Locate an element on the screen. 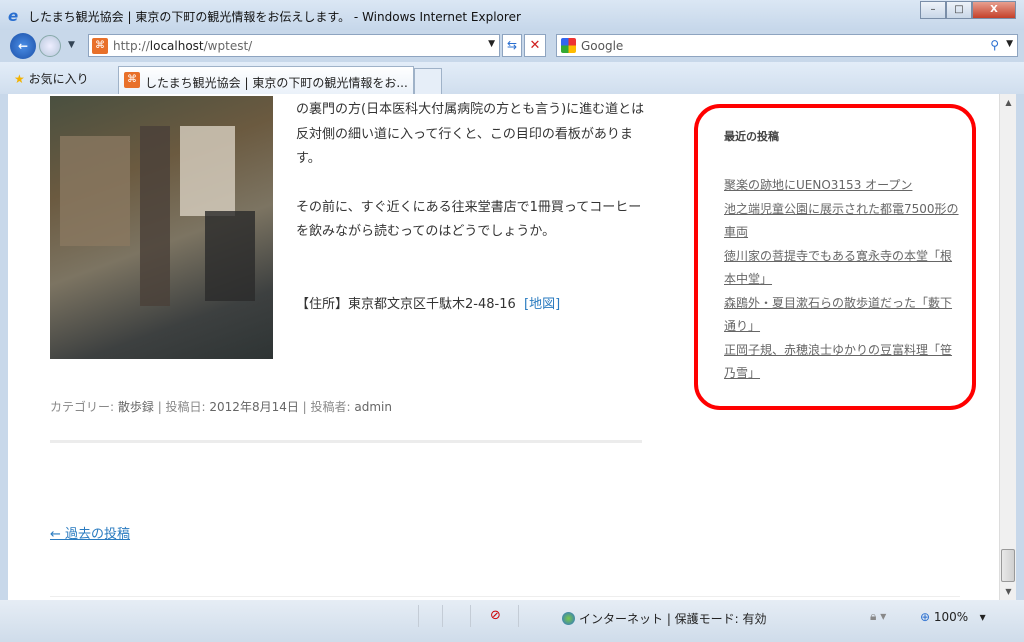  stop-button: ✕ is located at coordinates (535, 45).